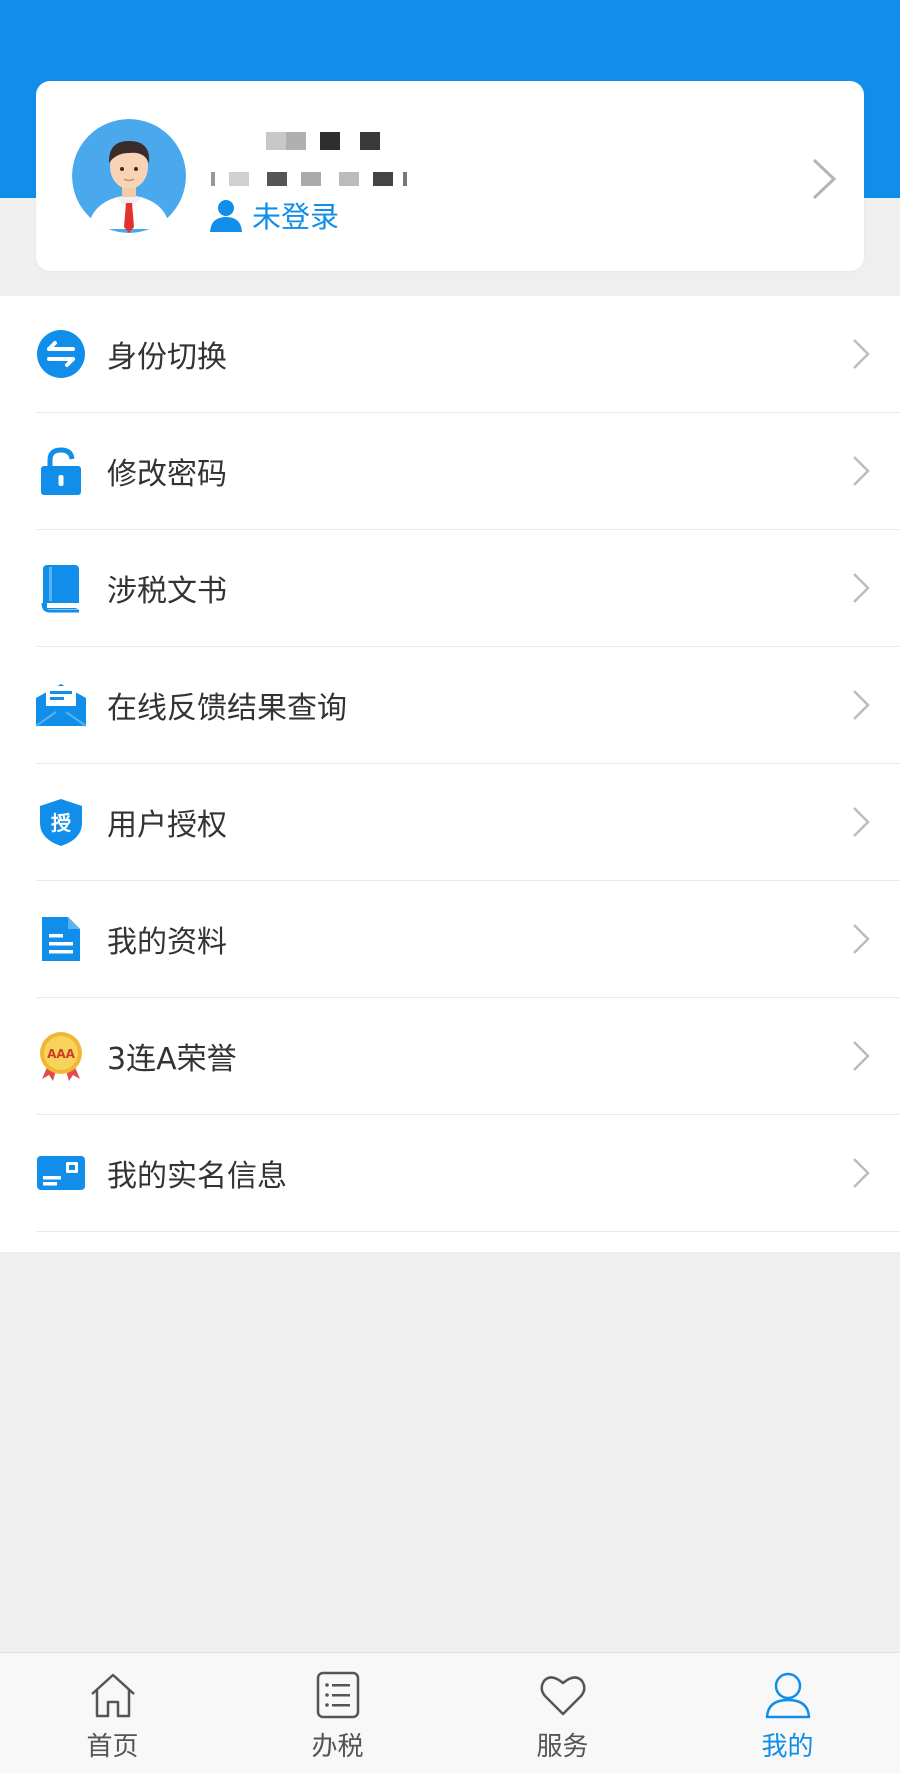  What do you see at coordinates (61, 471) in the screenshot?
I see `unlock-icon` at bounding box center [61, 471].